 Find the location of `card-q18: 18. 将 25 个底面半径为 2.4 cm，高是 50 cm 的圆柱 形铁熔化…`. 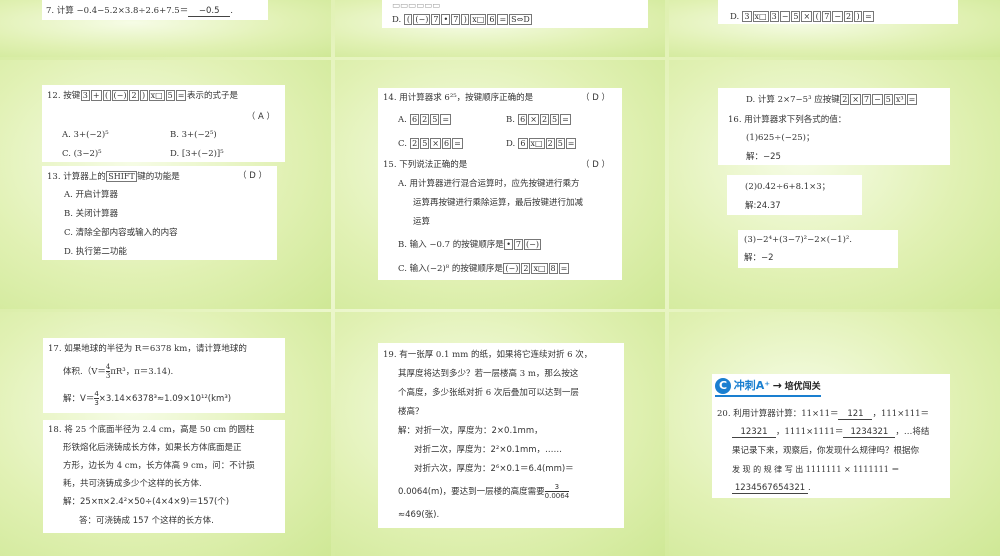

card-q18: 18. 将 25 个底面半径为 2.4 cm，高是 50 cm 的圆柱 形铁熔化… is located at coordinates (164, 476).